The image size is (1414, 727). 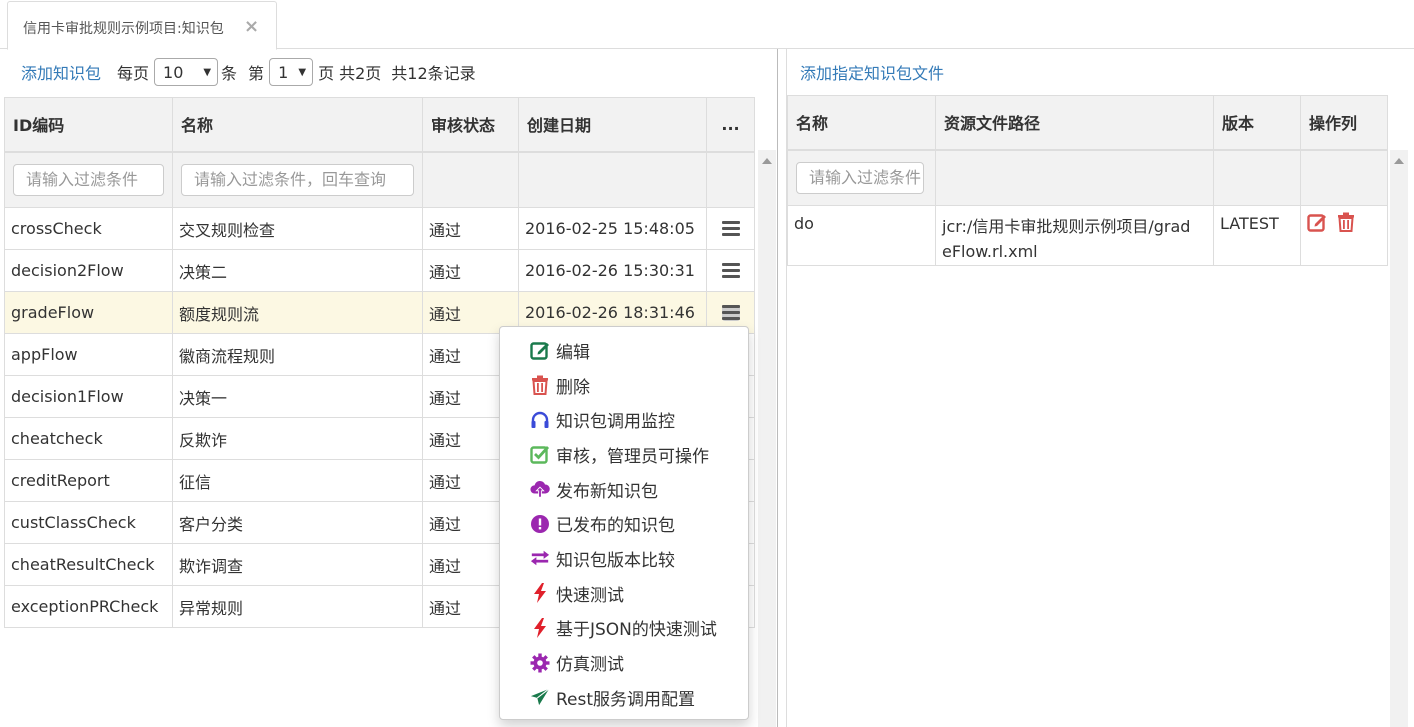 I want to click on menu-item-publish: 发布新知识包, so click(x=624, y=489).